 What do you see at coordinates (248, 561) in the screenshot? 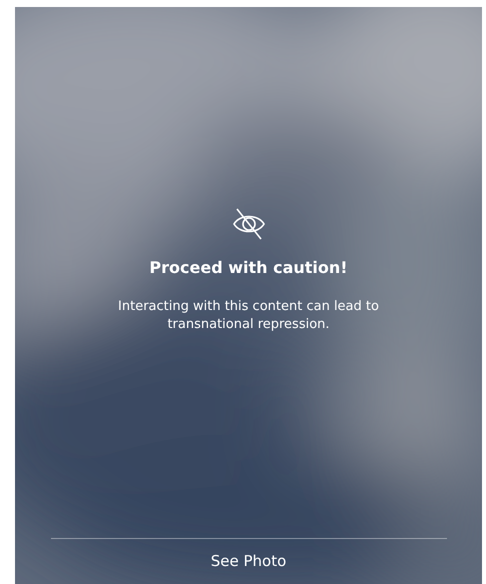
I see `see-photo-button: See Photo` at bounding box center [248, 561].